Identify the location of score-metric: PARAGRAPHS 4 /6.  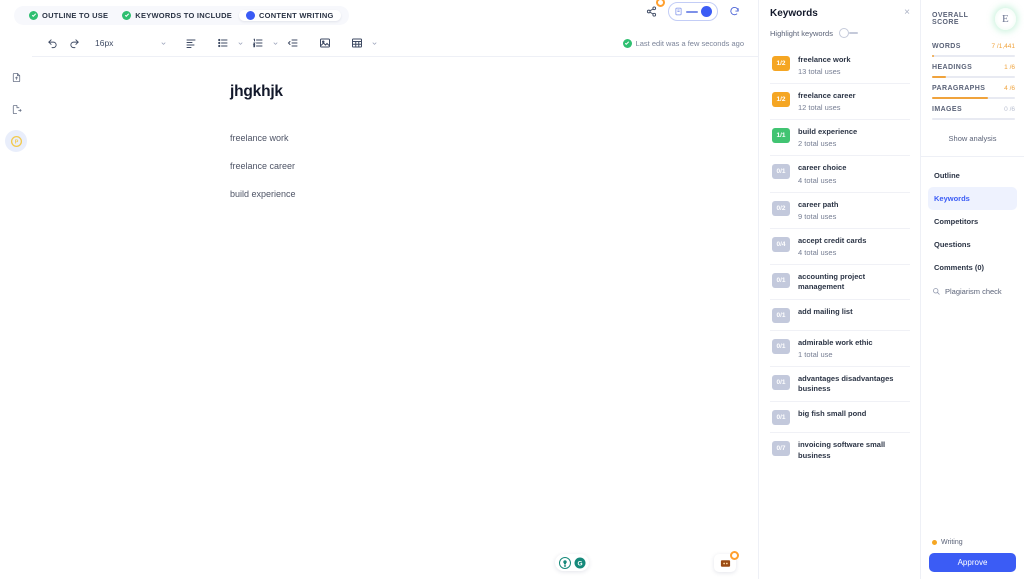
(973, 88).